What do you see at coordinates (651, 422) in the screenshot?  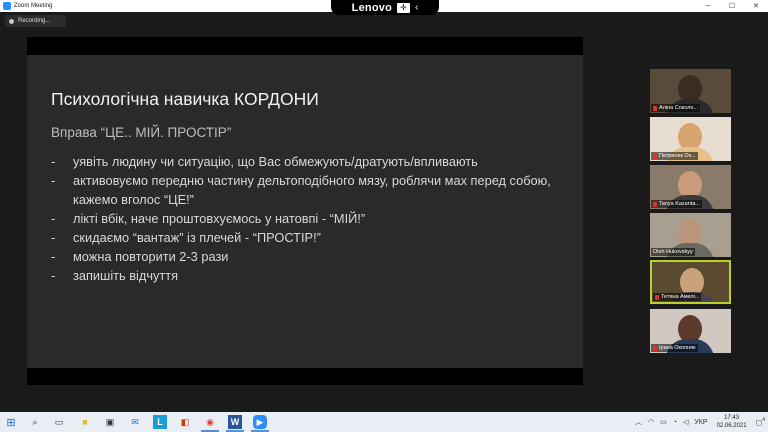 I see `network-icon: ◠` at bounding box center [651, 422].